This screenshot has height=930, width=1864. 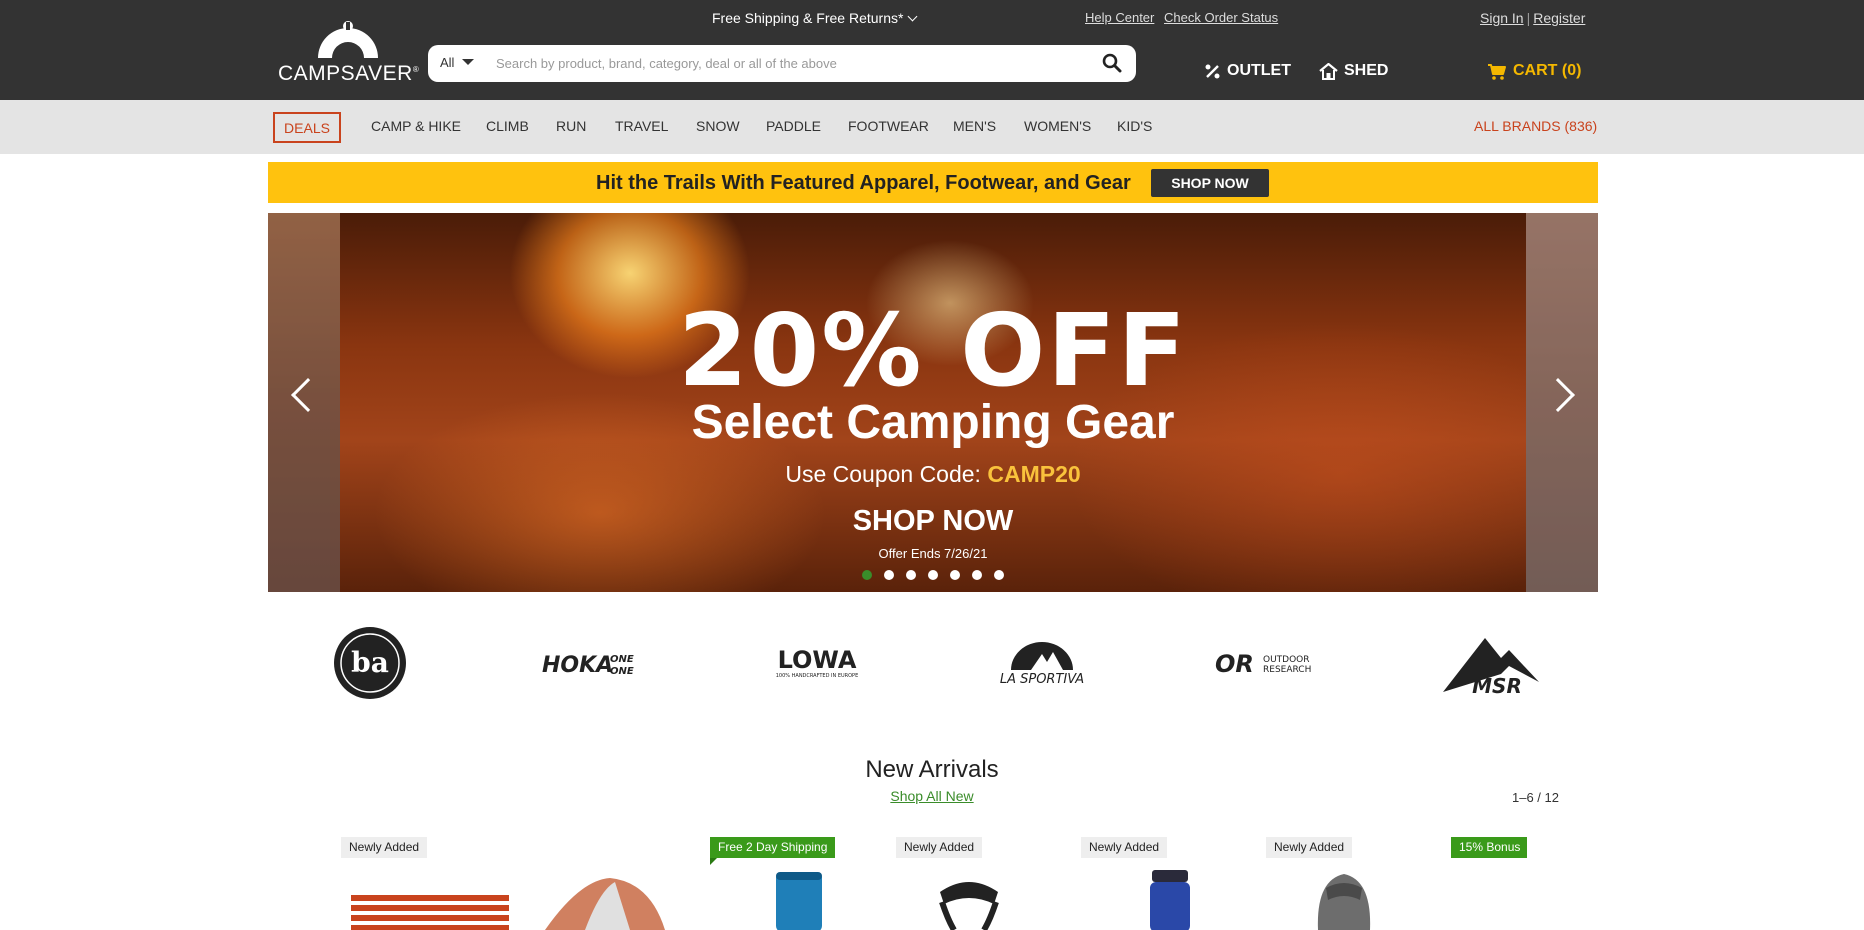 I want to click on outlet-link: OUTLET, so click(x=1247, y=71).